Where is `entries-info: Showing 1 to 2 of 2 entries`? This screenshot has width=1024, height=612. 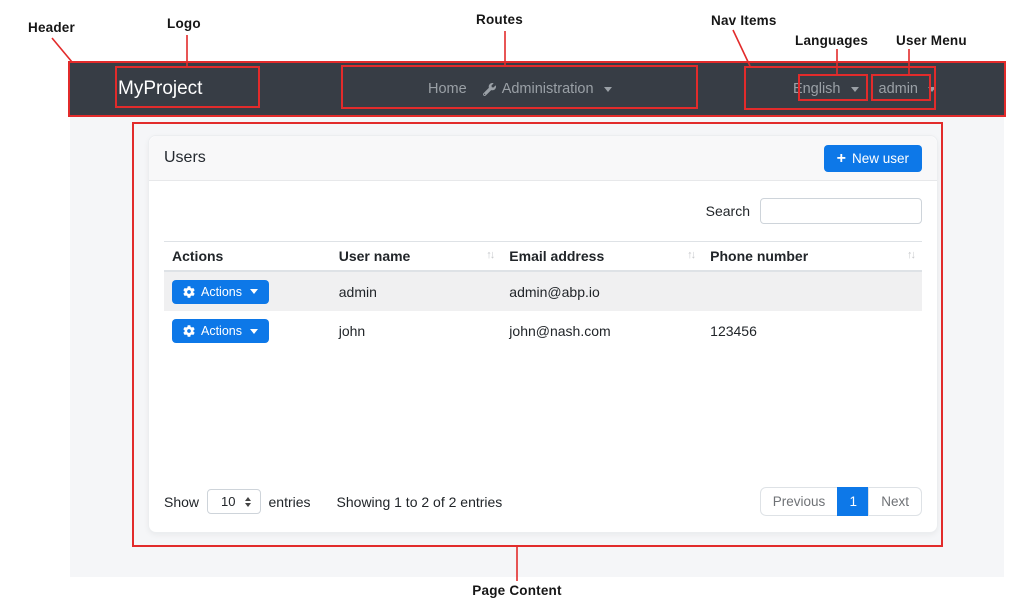 entries-info: Showing 1 to 2 of 2 entries is located at coordinates (419, 501).